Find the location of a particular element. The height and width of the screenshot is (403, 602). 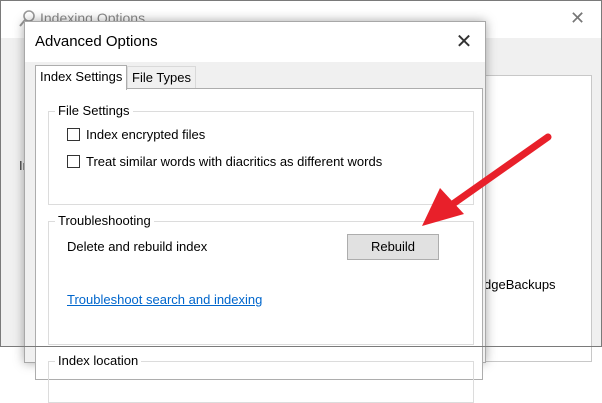

checkbox-label: Index encrypted files is located at coordinates (146, 134).